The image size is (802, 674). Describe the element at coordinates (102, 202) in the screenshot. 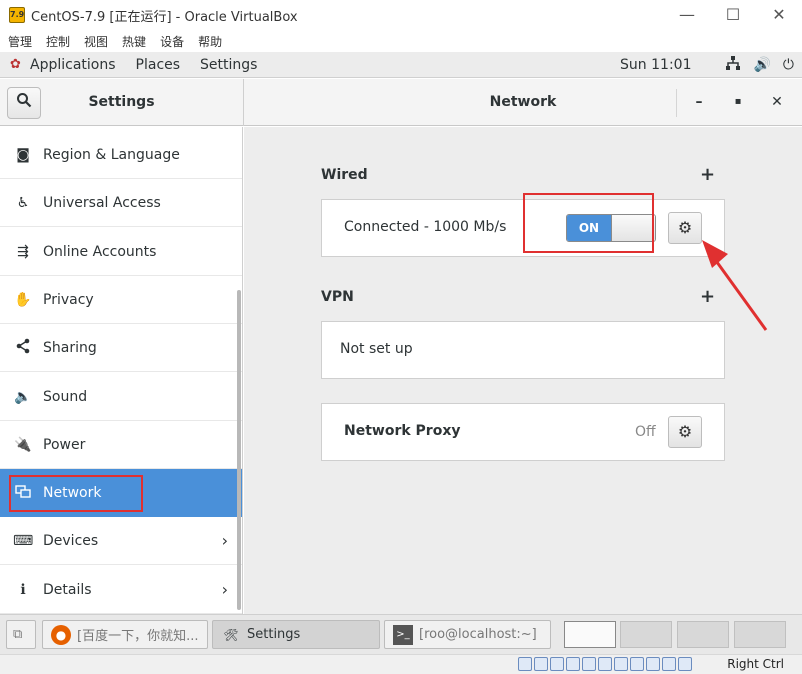

I see `sidebar-item-label: Universal Access` at that location.